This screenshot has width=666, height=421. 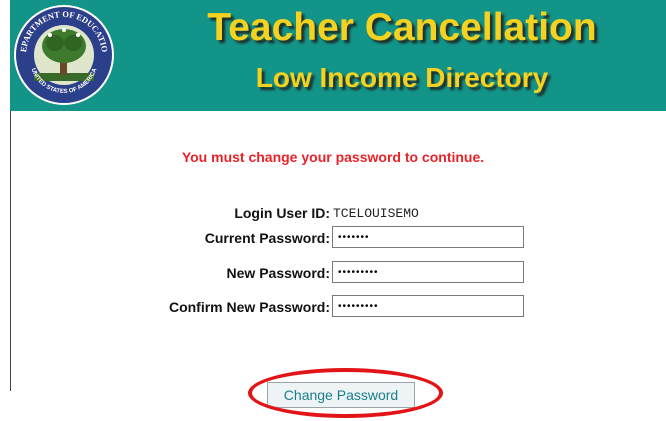 I want to click on confirm-password-row: Confirm New Password: •••••••••, so click(x=333, y=307).